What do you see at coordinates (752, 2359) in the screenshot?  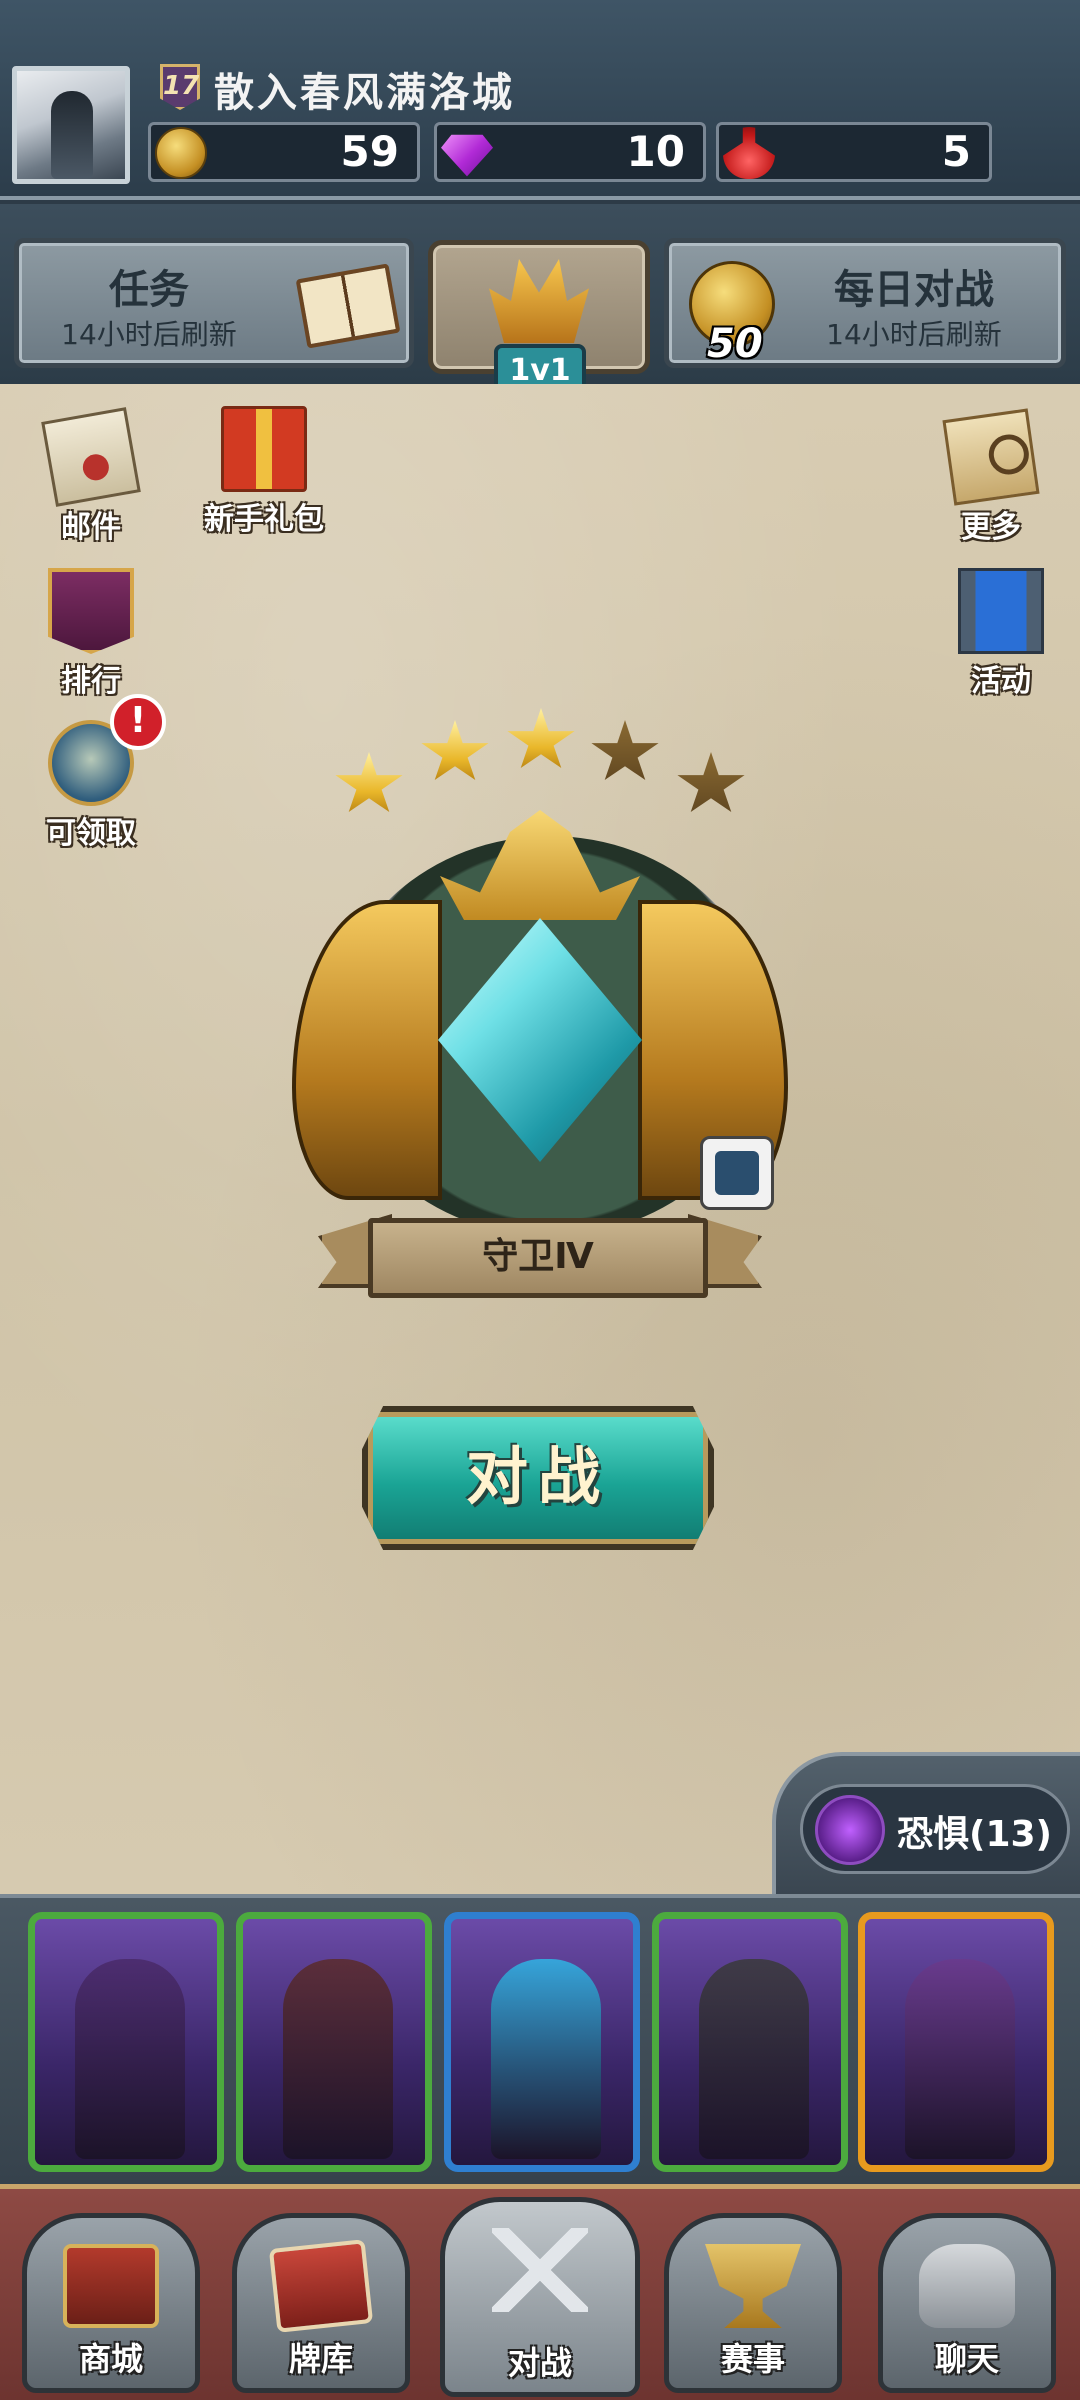 I see `nav-tournament-label: 赛事` at bounding box center [752, 2359].